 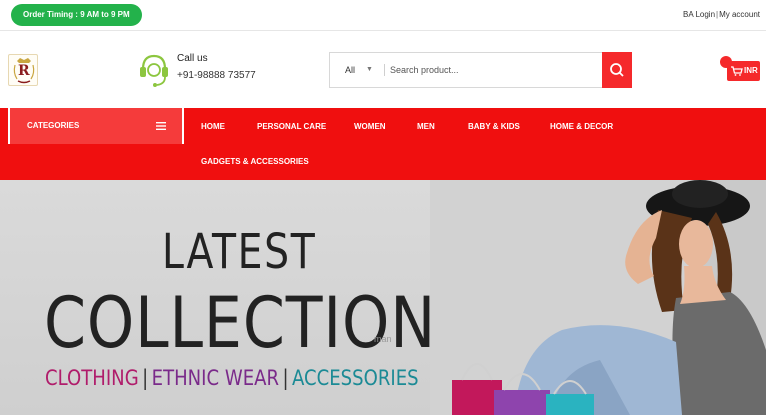 What do you see at coordinates (492, 70) in the screenshot?
I see `search-input` at bounding box center [492, 70].